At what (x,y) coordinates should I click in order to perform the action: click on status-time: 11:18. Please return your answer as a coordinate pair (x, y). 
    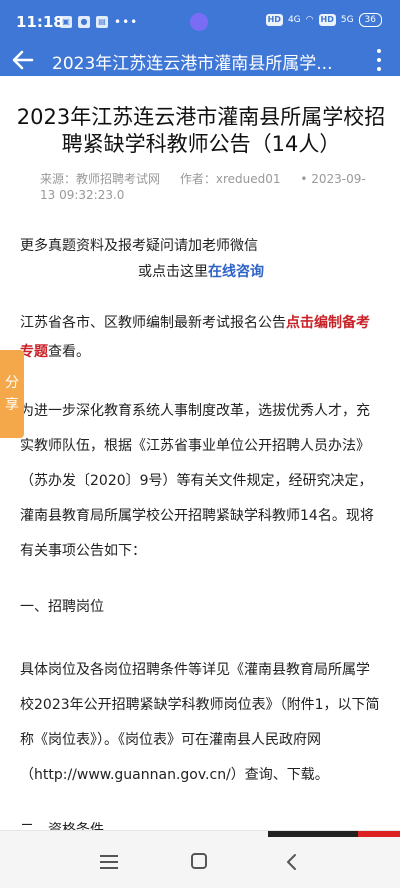
    Looking at the image, I should click on (40, 22).